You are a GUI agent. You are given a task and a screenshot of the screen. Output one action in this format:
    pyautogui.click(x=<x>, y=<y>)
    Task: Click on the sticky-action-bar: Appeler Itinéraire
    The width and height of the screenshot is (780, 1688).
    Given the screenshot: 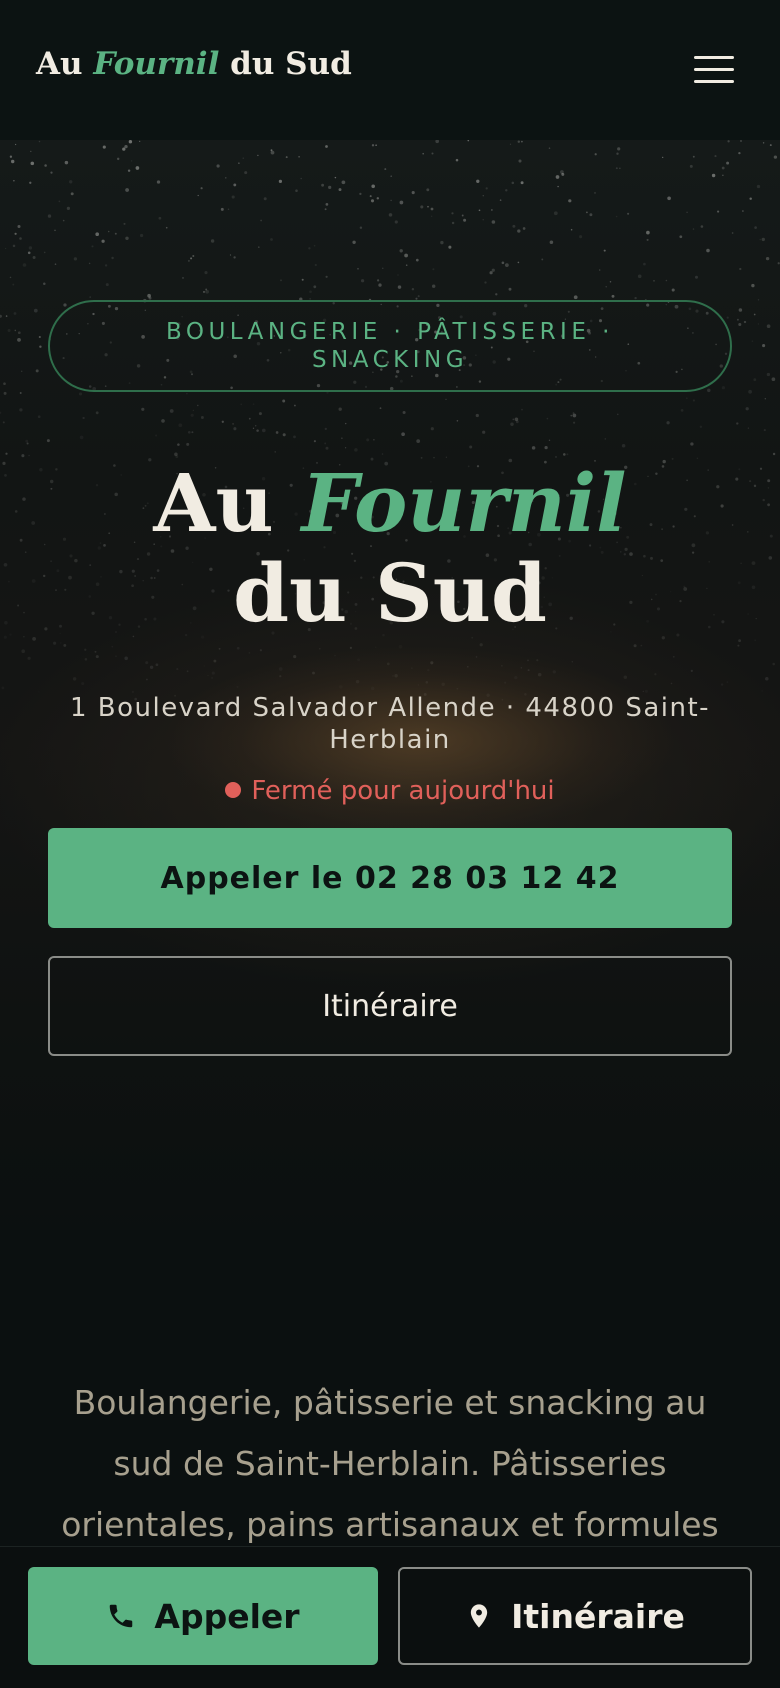 What is the action you would take?
    pyautogui.click(x=390, y=1617)
    